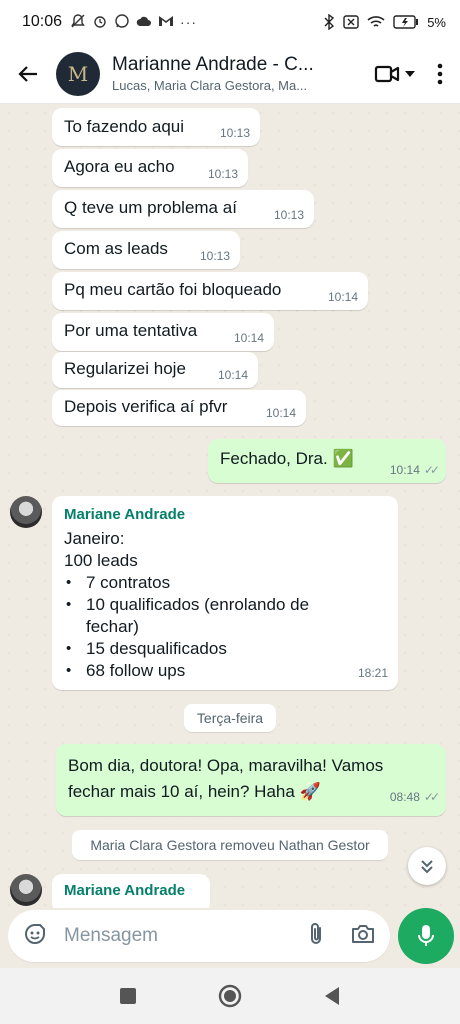 The image size is (460, 1024). I want to click on square-icon, so click(128, 996).